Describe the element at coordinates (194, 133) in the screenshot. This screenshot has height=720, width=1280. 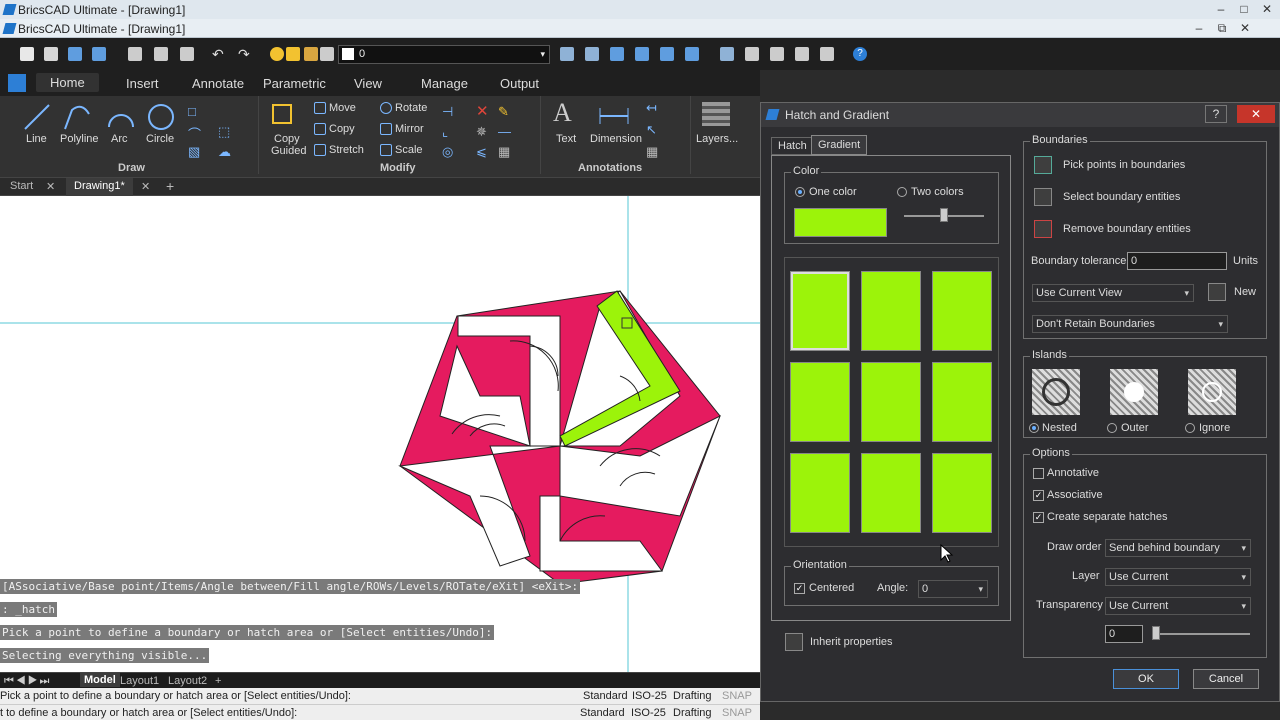
I see `spline-tool-icon: ⌒` at that location.